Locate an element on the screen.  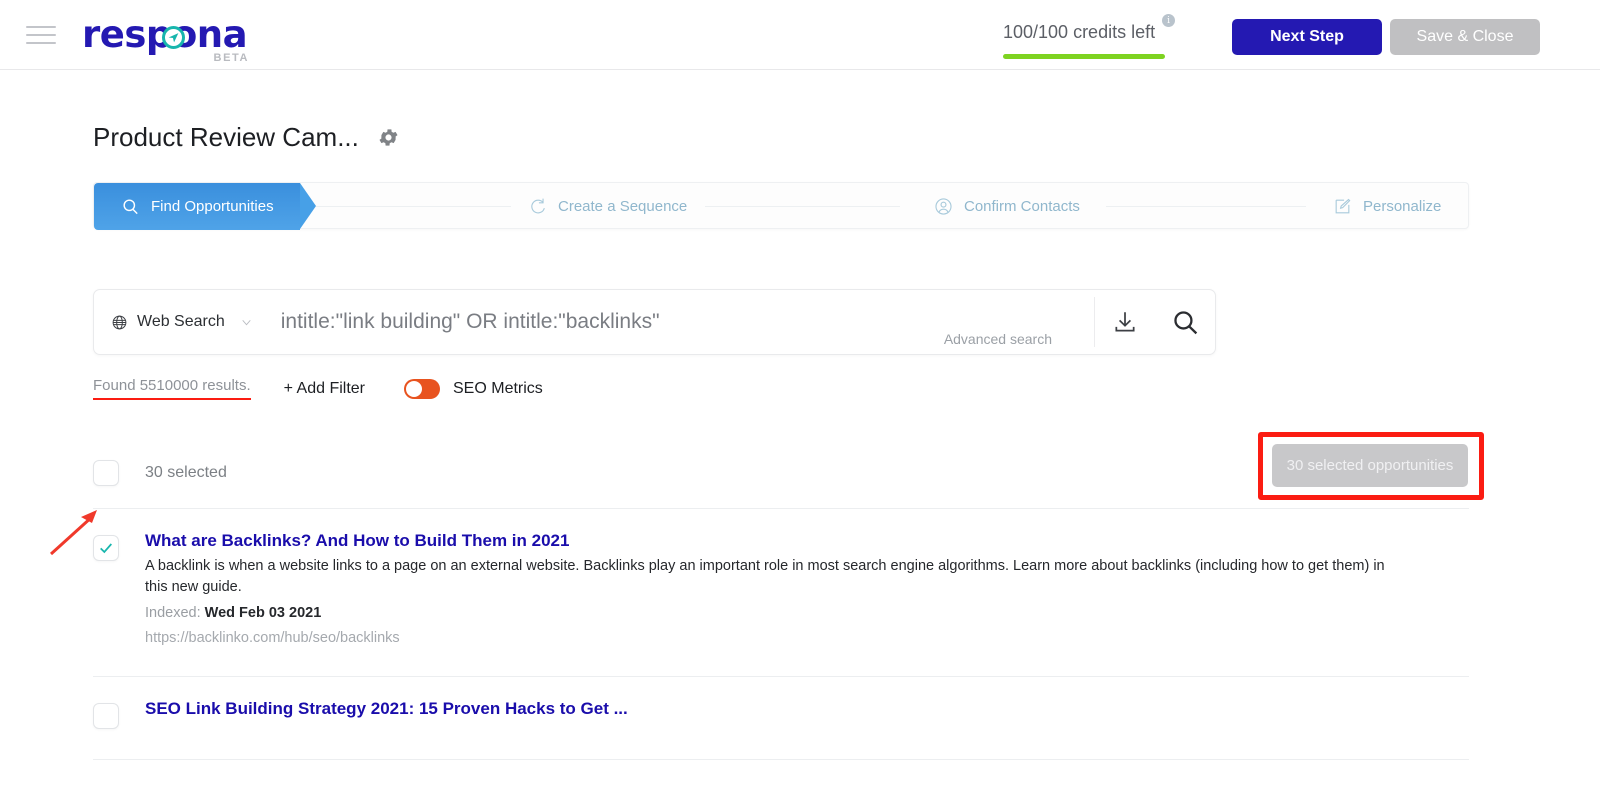
seo-metrics-label: SEO Metrics is located at coordinates (498, 388).